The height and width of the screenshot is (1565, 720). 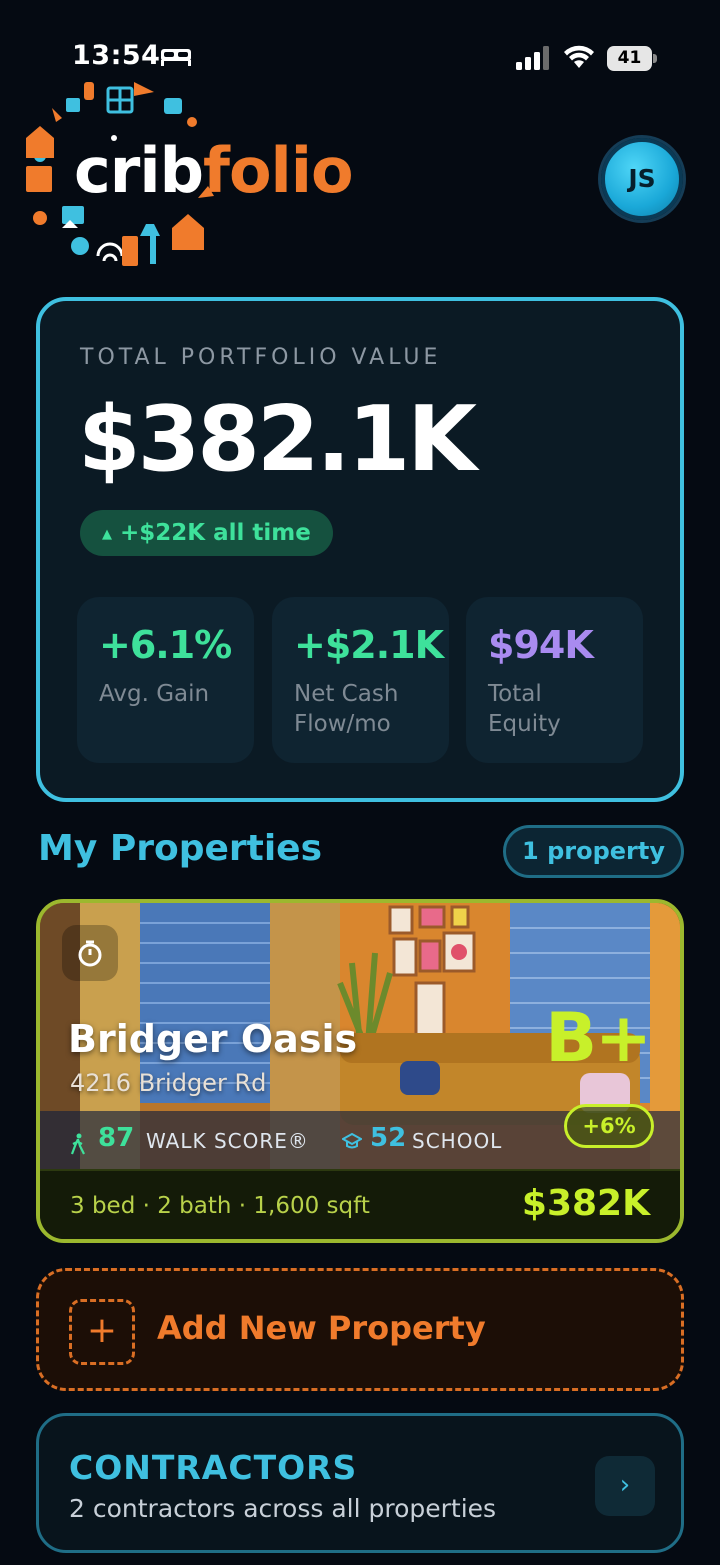 What do you see at coordinates (278, 170) in the screenshot?
I see `logo-wordmark-folio: folio` at bounding box center [278, 170].